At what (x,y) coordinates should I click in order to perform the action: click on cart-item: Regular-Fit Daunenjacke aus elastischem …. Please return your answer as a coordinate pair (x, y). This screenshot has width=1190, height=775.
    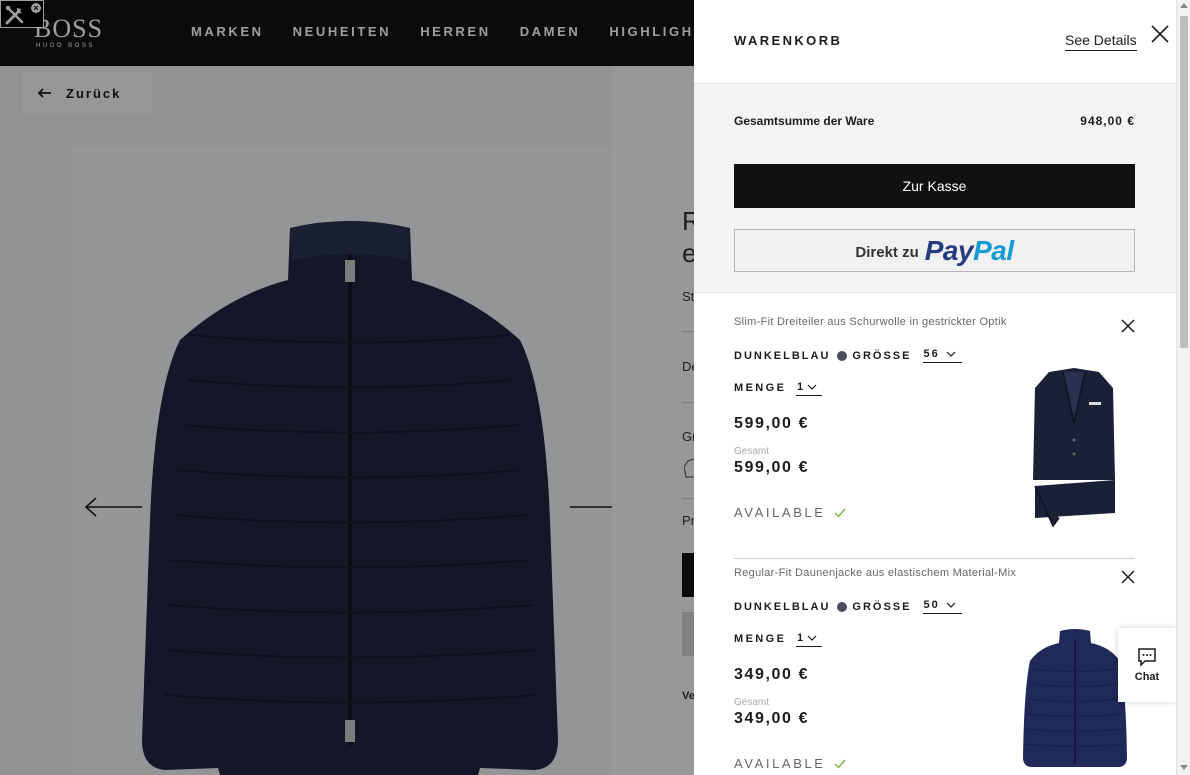
    Looking at the image, I should click on (934, 671).